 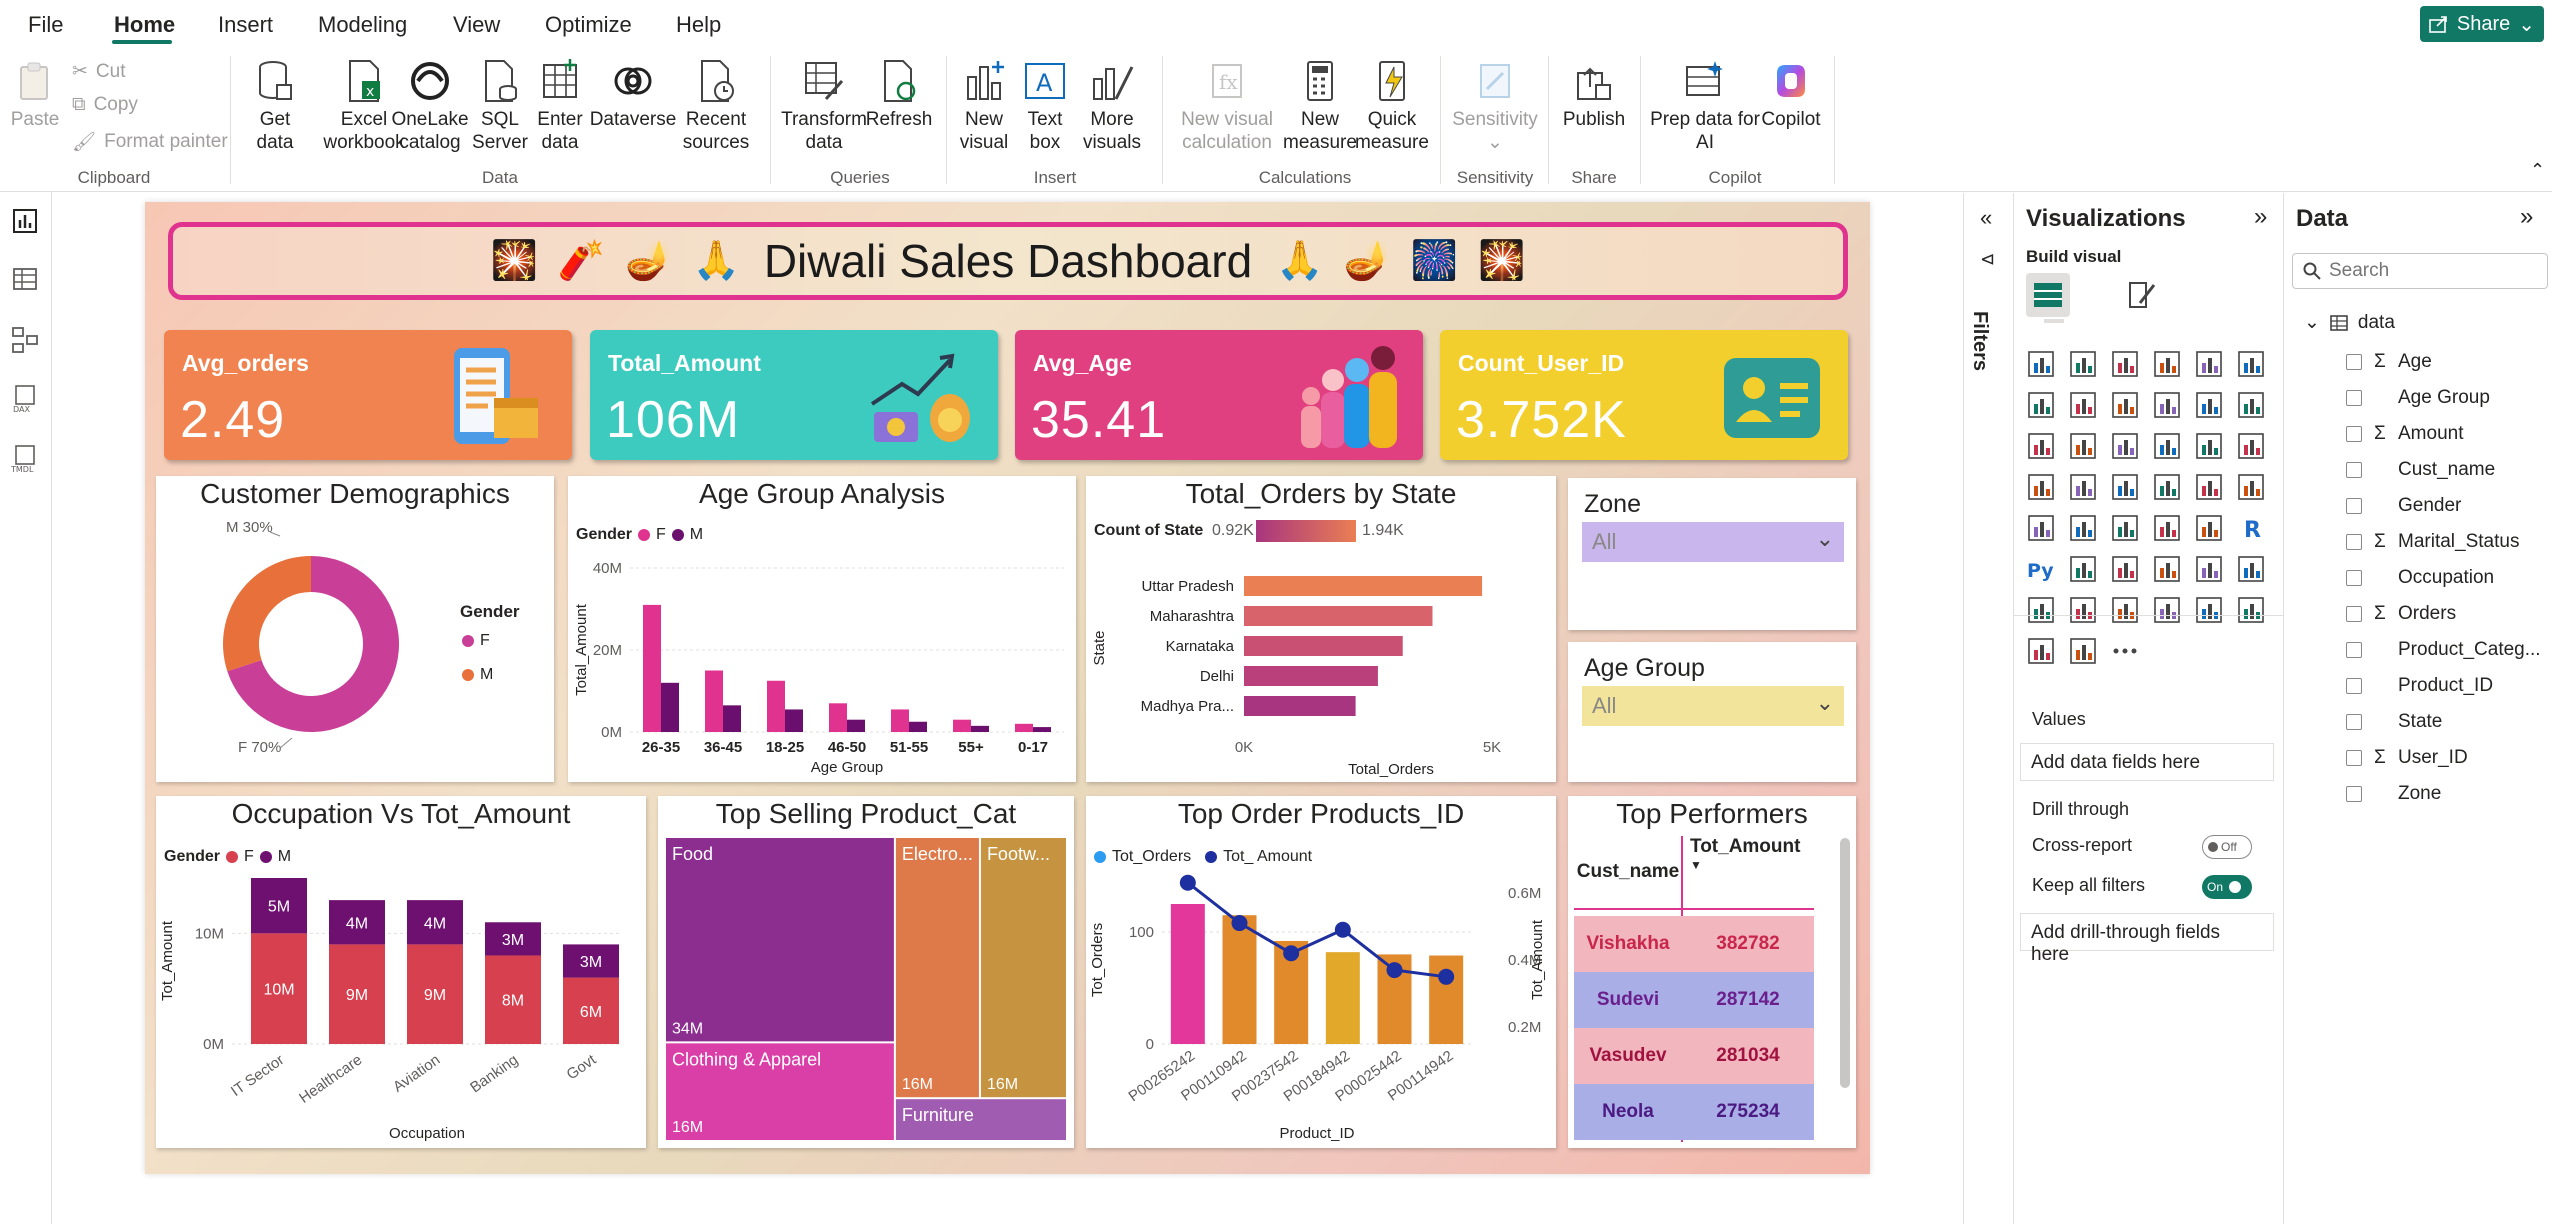 What do you see at coordinates (794, 395) in the screenshot?
I see `kpi-card-total-amount: Total_Amount 106M` at bounding box center [794, 395].